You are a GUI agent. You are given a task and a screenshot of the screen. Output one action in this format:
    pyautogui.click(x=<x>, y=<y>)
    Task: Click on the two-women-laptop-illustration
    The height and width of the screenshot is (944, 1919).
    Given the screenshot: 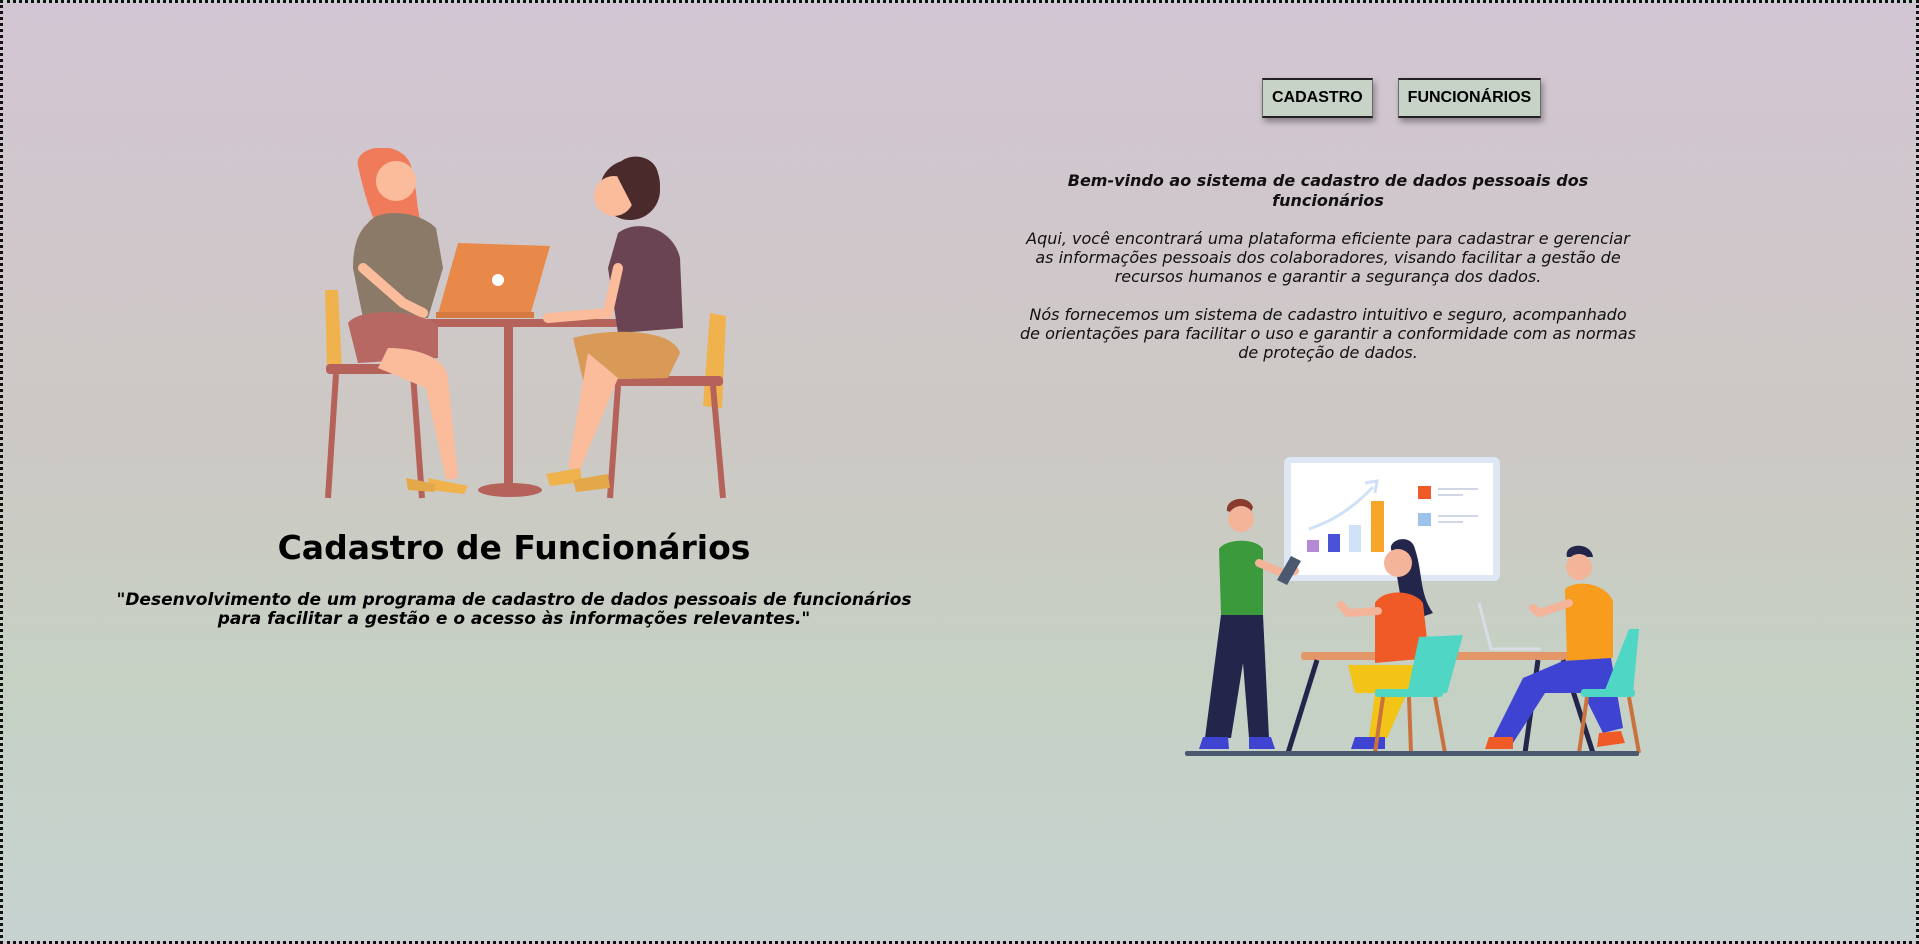 What is the action you would take?
    pyautogui.click(x=525, y=323)
    